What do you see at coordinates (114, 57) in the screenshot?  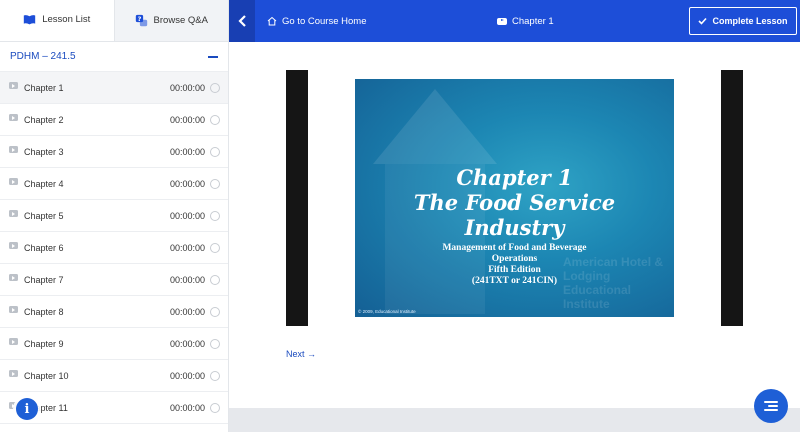 I see `course-section-header: PDHM – 241.5` at bounding box center [114, 57].